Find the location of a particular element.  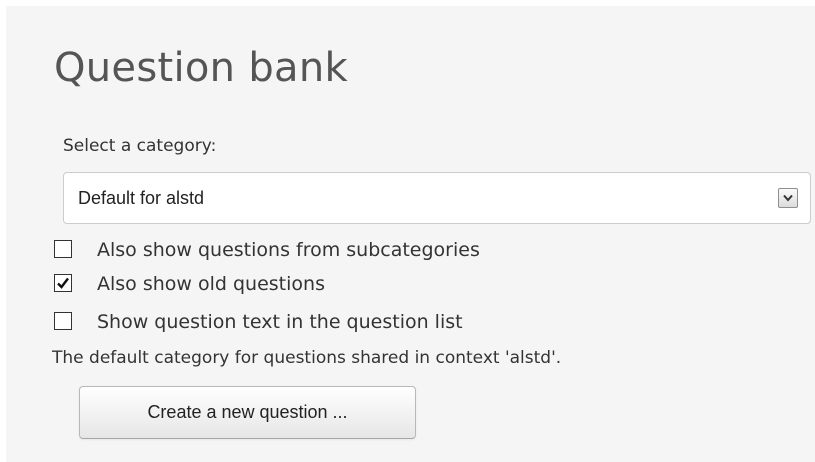

checkmark-icon is located at coordinates (63, 283).